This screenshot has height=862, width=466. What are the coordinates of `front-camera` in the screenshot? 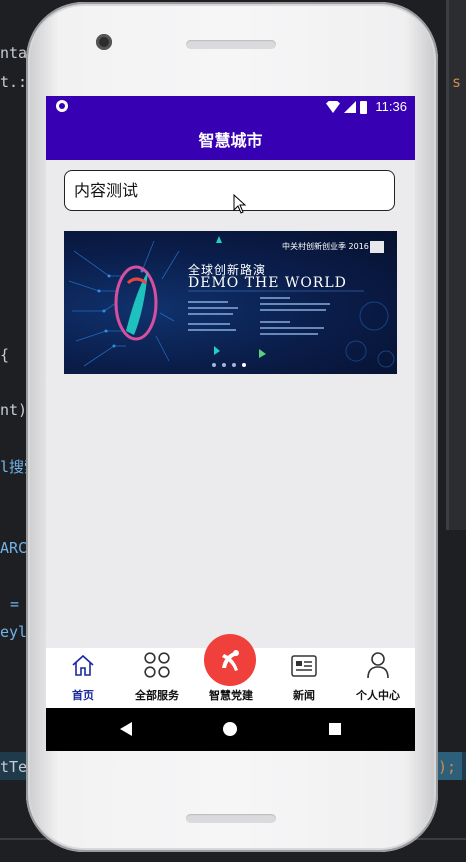 It's located at (104, 42).